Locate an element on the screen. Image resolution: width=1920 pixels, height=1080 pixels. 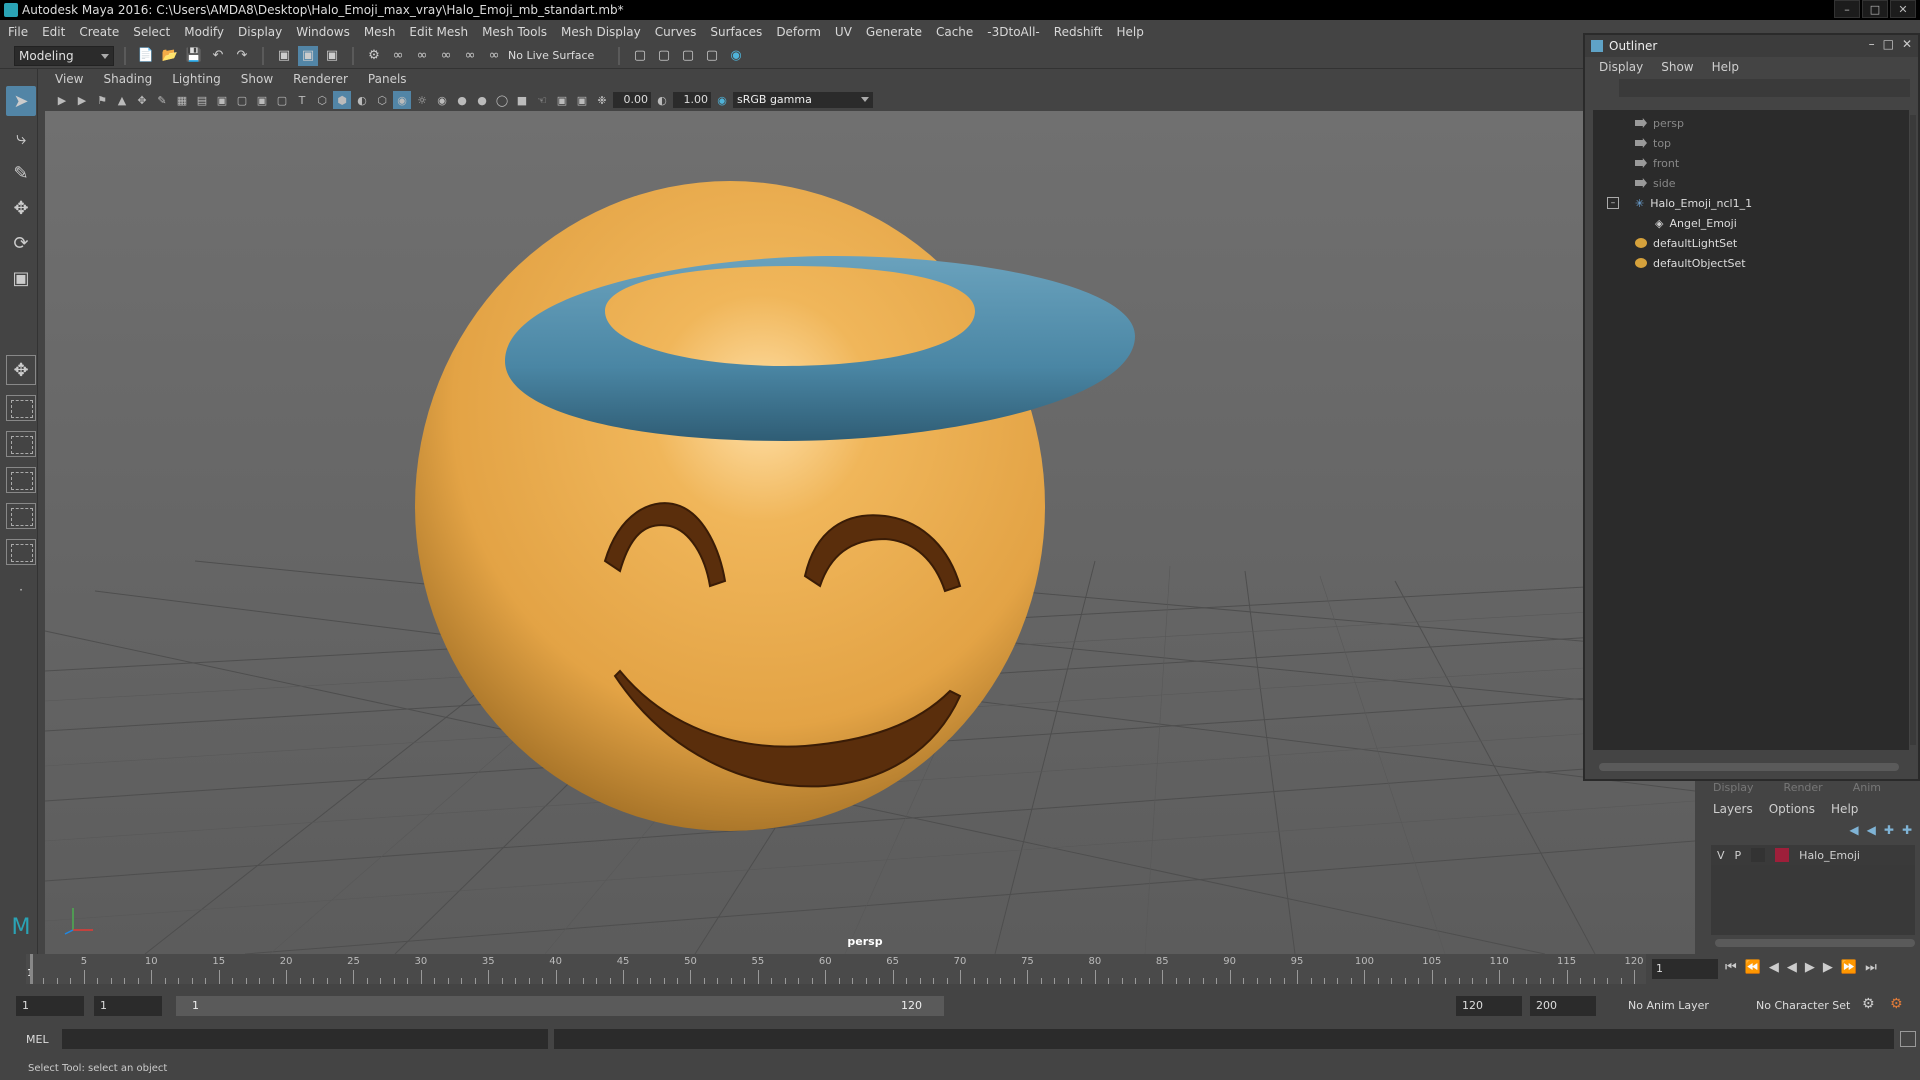
live-surface-label: No Live Surface is located at coordinates (558, 55).